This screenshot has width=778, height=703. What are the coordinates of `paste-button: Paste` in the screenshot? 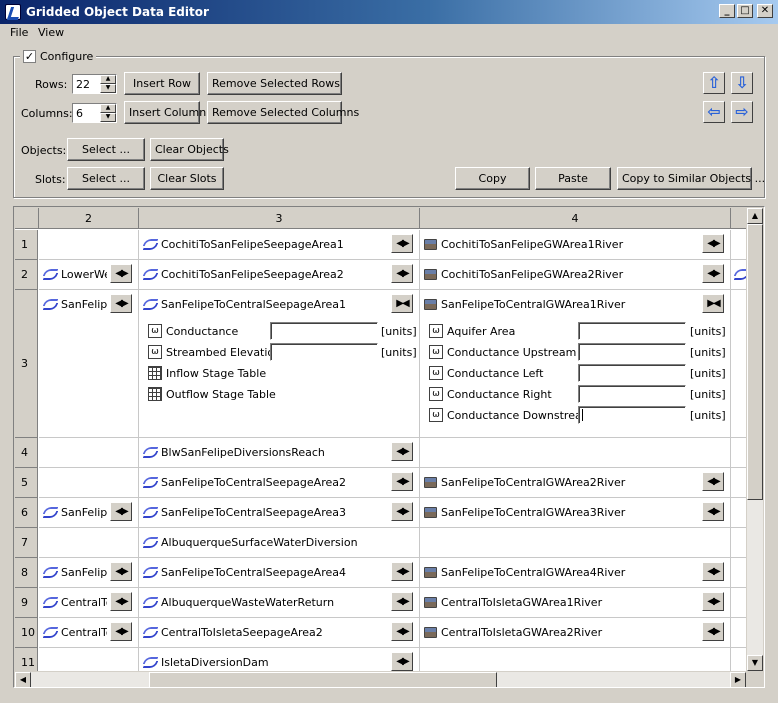 It's located at (573, 178).